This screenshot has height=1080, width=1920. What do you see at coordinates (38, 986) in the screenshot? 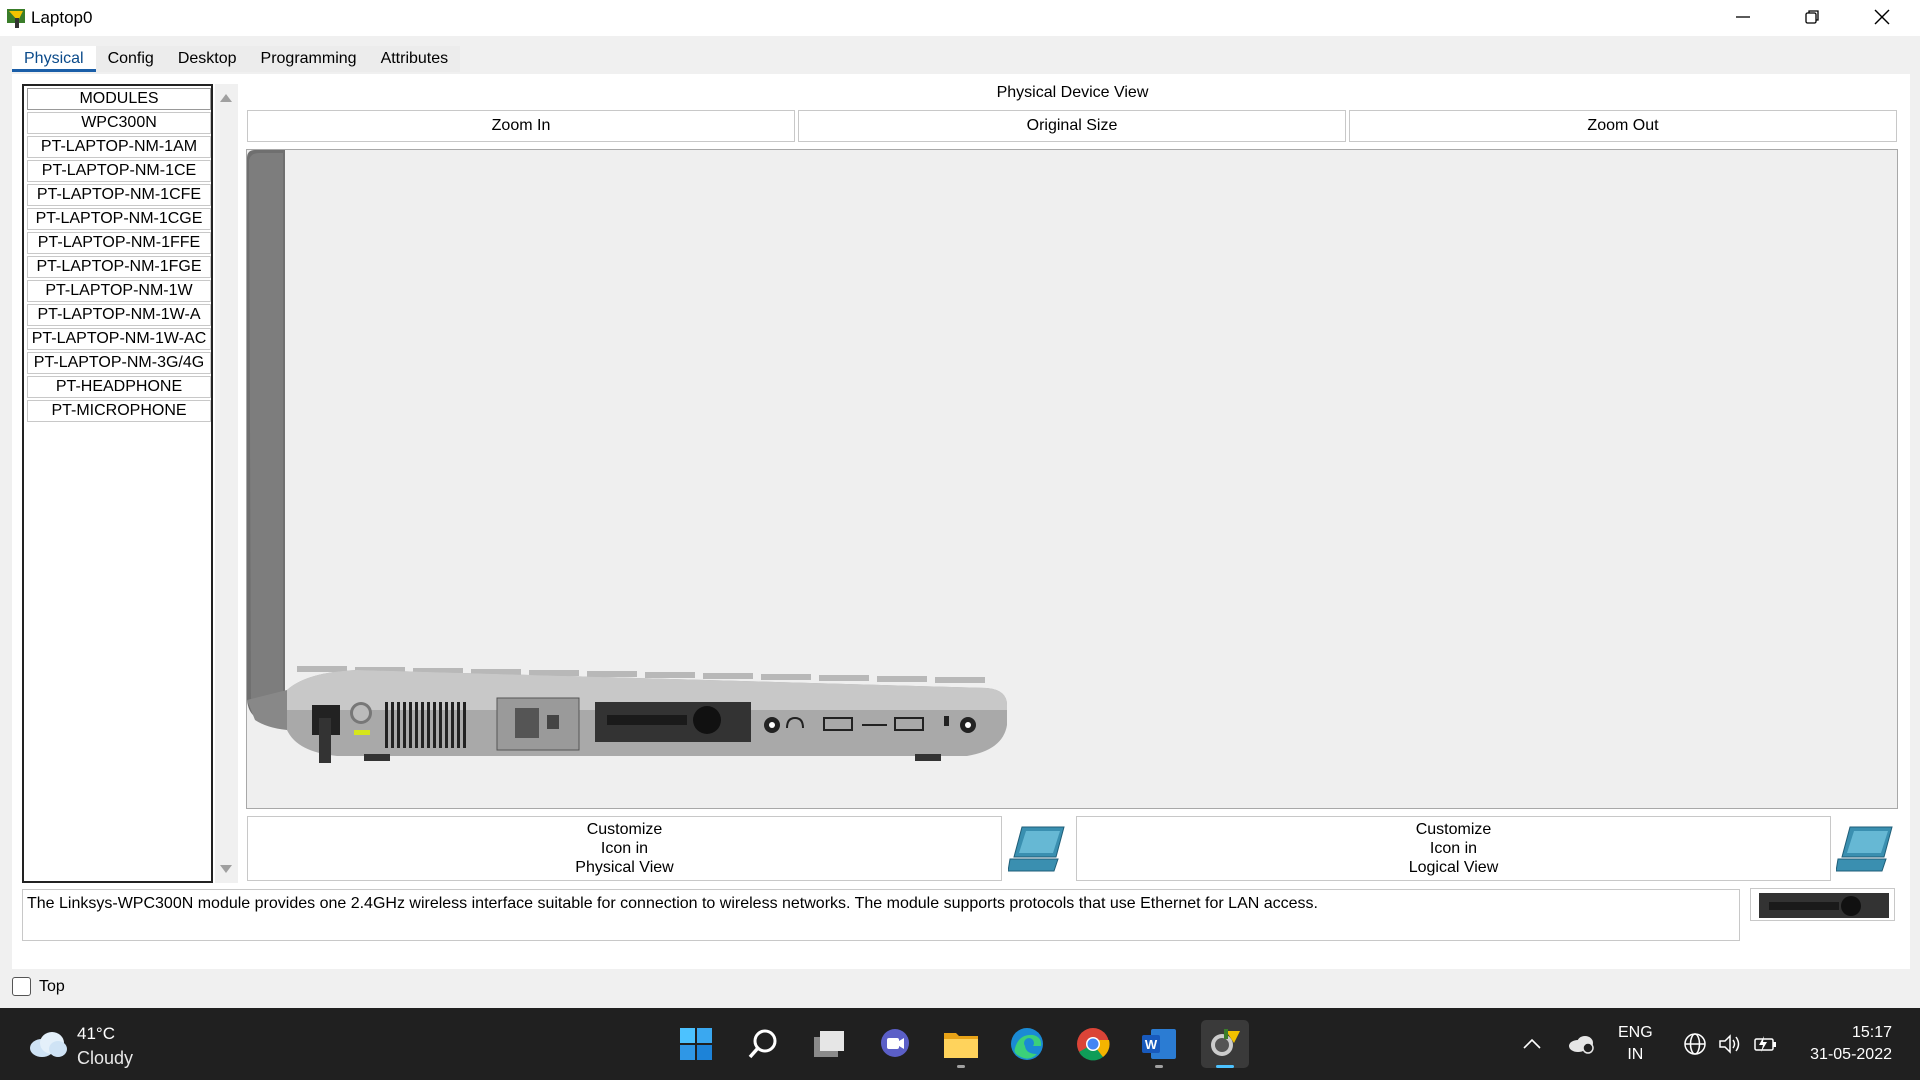
I see `top-checkbox-row: Top` at bounding box center [38, 986].